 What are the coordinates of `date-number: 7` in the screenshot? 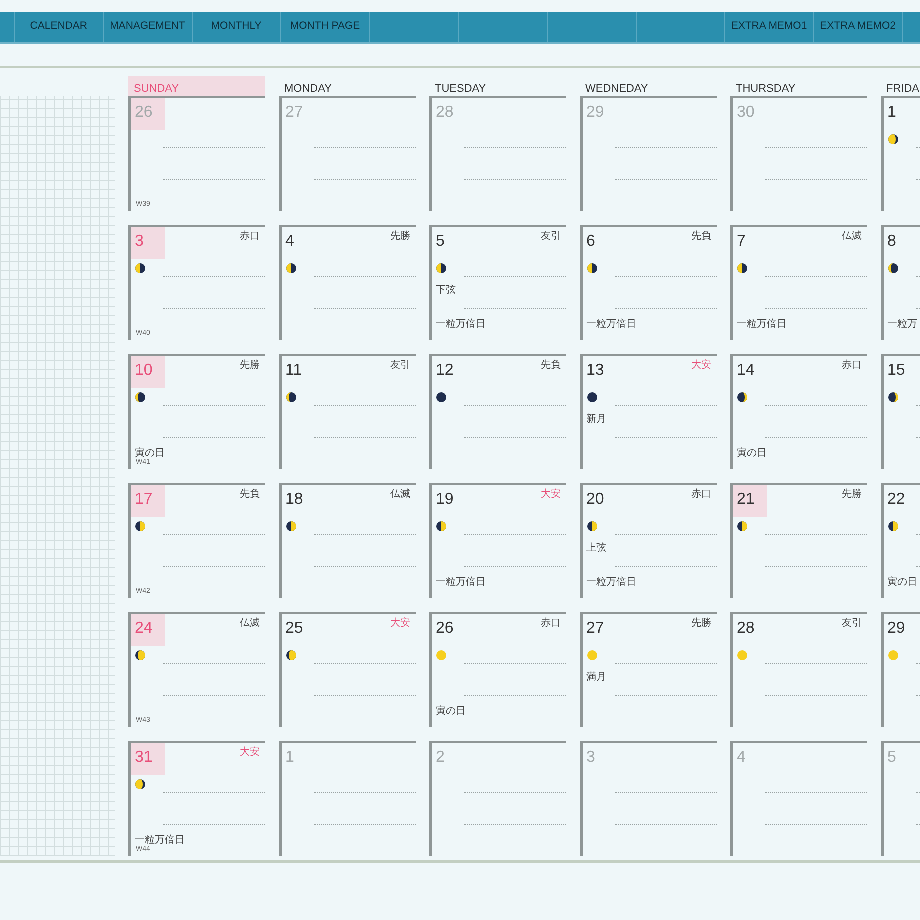 It's located at (741, 242).